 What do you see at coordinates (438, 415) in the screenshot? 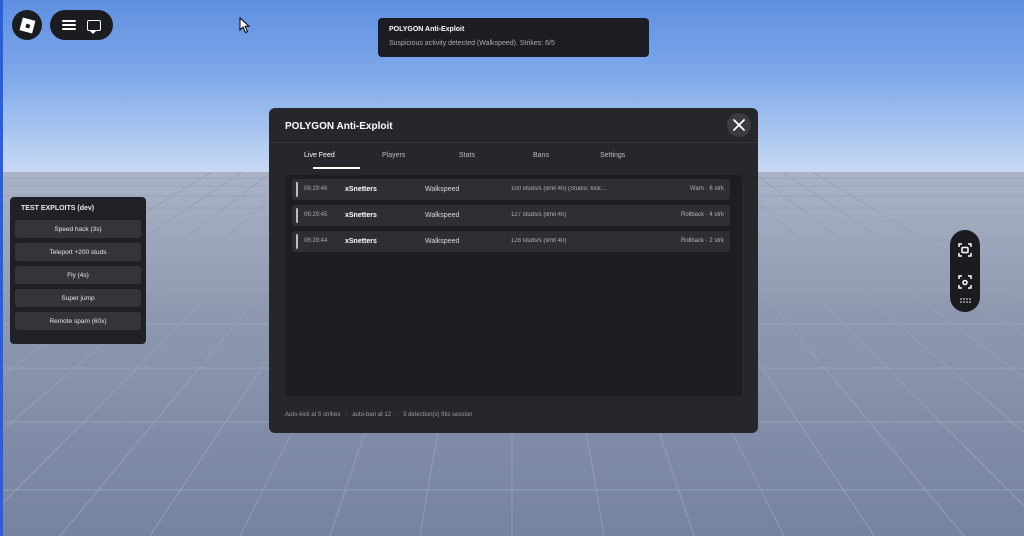
I see `footer-detections: 3 detection(s) this session` at bounding box center [438, 415].